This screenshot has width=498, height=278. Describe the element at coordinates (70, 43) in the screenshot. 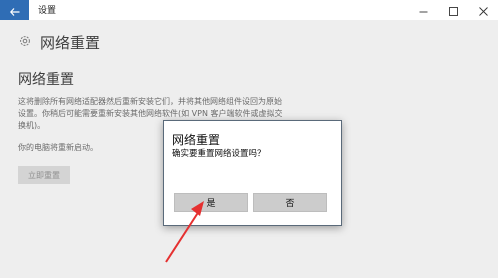

I see `page-title: 网络重置` at that location.